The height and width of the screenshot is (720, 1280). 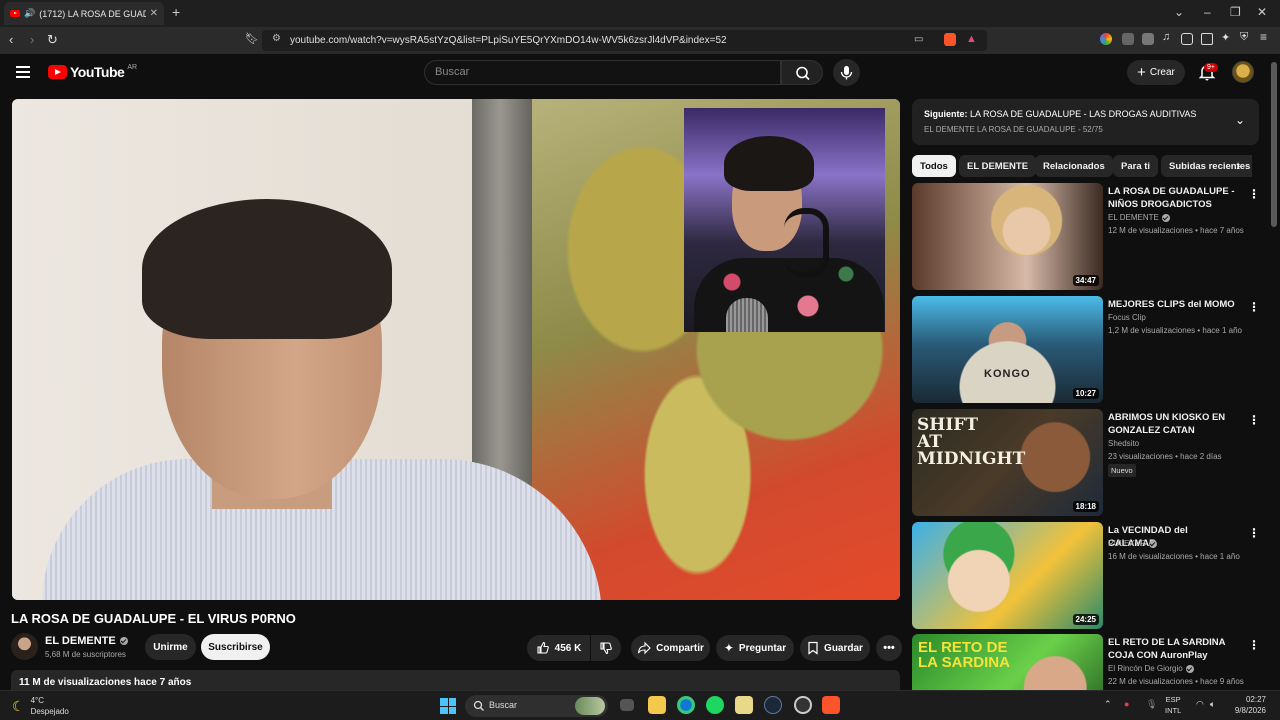 What do you see at coordinates (1274, 144) in the screenshot?
I see `page-scrollbar` at bounding box center [1274, 144].